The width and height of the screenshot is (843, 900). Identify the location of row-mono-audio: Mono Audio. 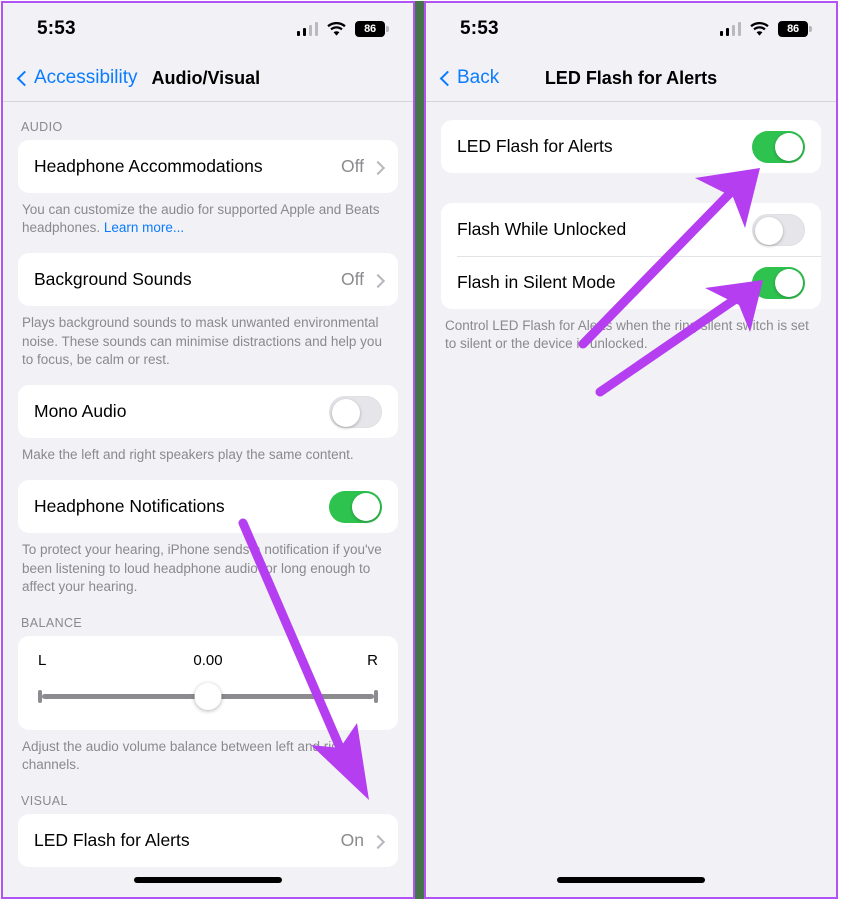
(208, 411).